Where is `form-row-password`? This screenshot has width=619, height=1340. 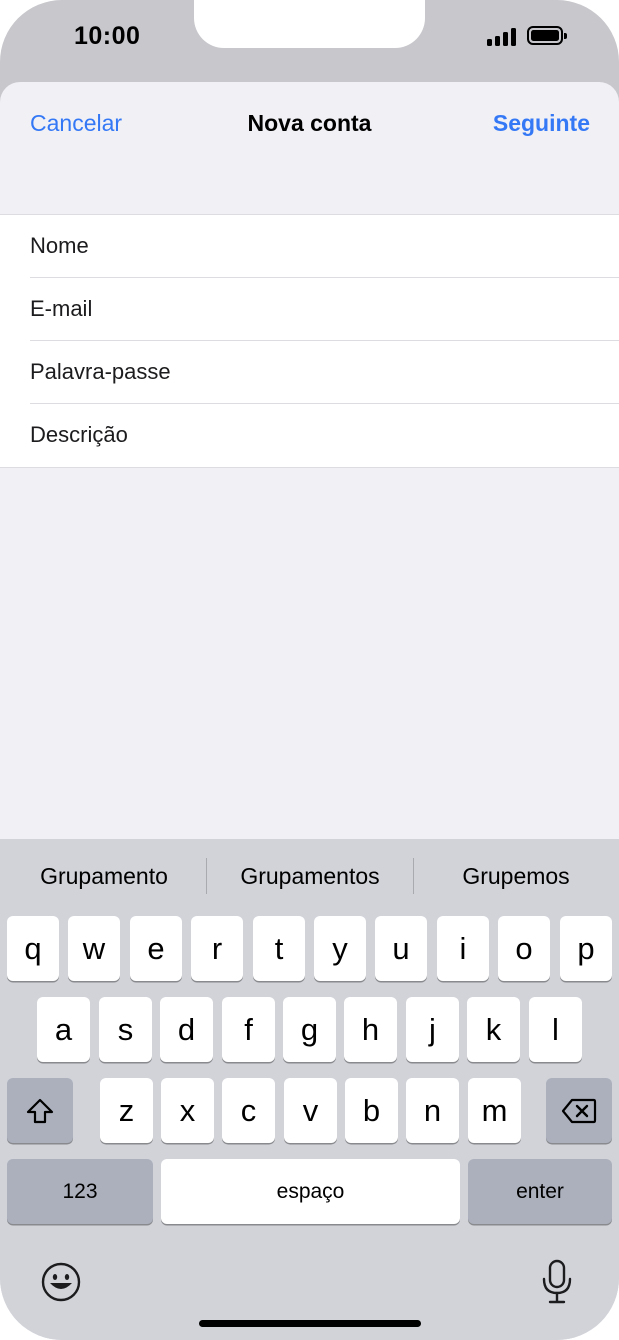
form-row-password is located at coordinates (324, 372).